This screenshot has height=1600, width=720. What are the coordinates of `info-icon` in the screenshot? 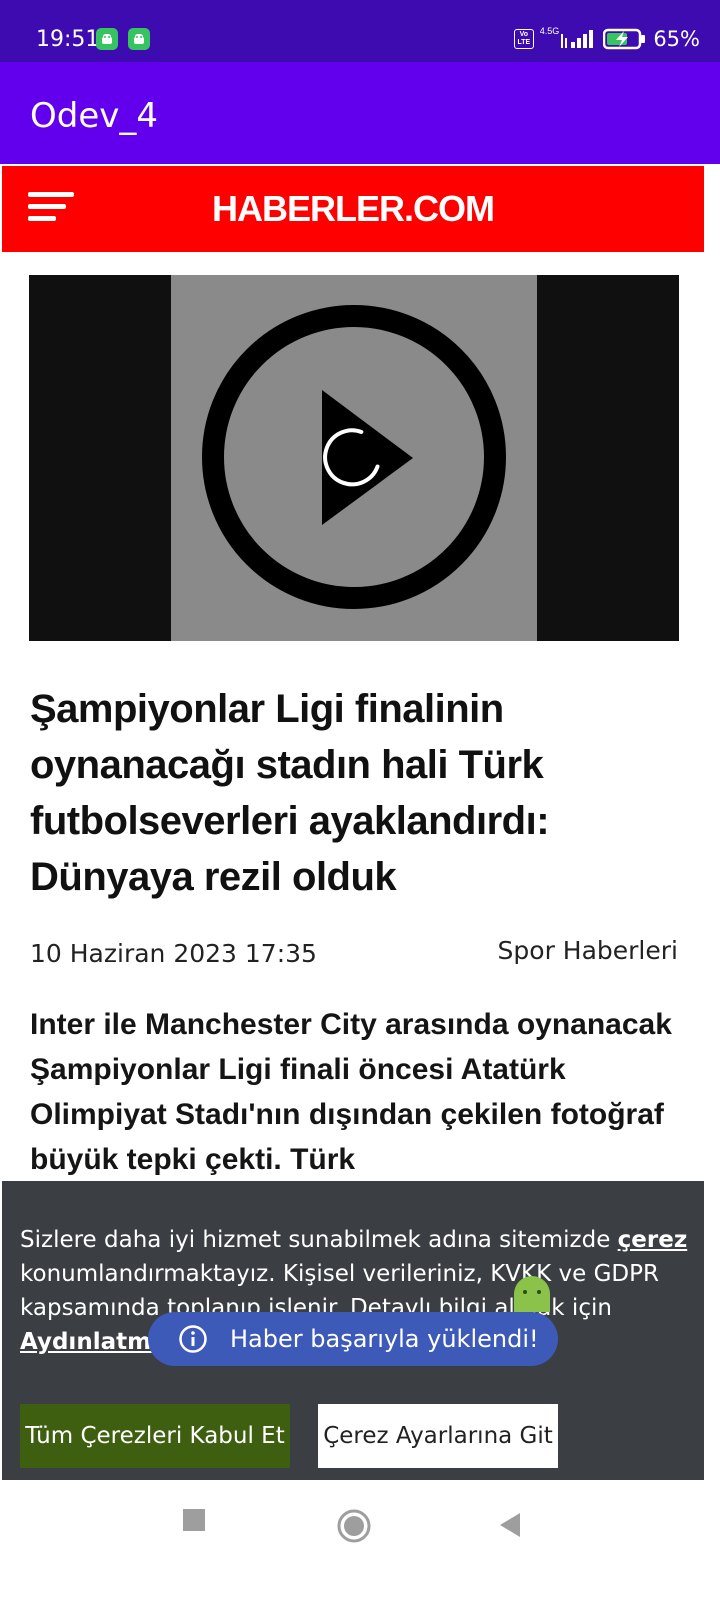 It's located at (193, 1339).